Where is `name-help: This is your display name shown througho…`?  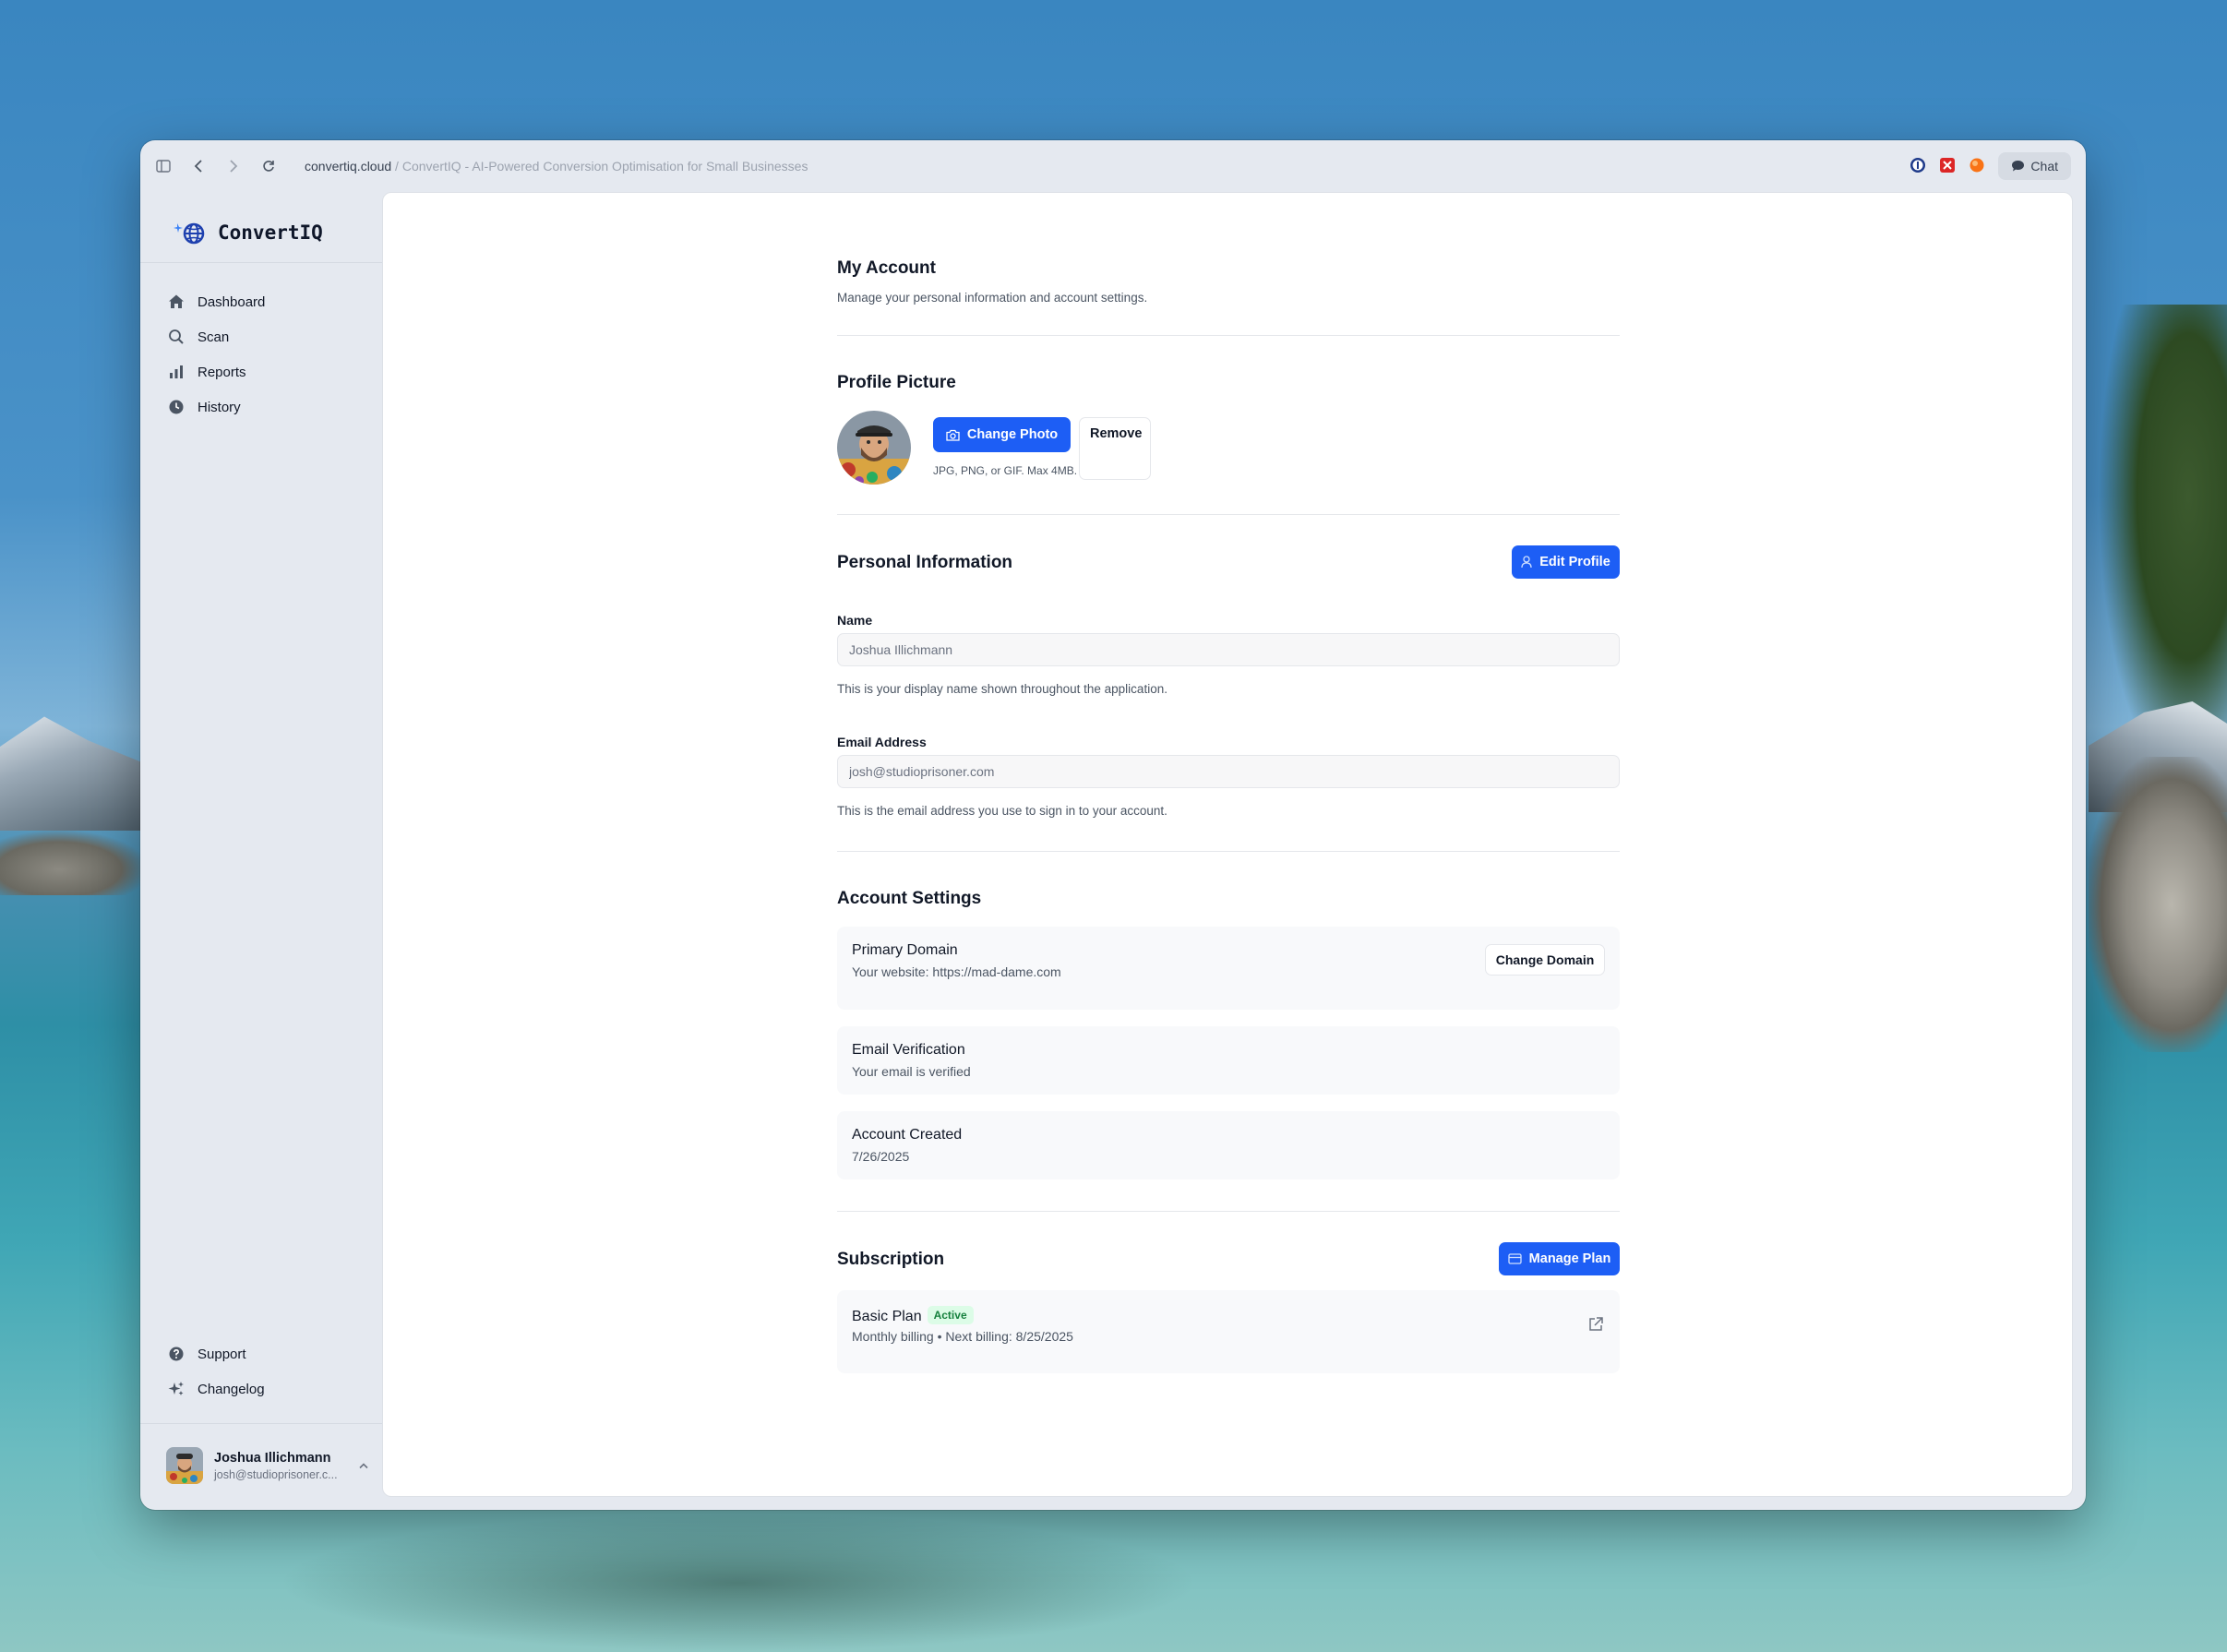 name-help: This is your display name shown througho… is located at coordinates (1002, 689).